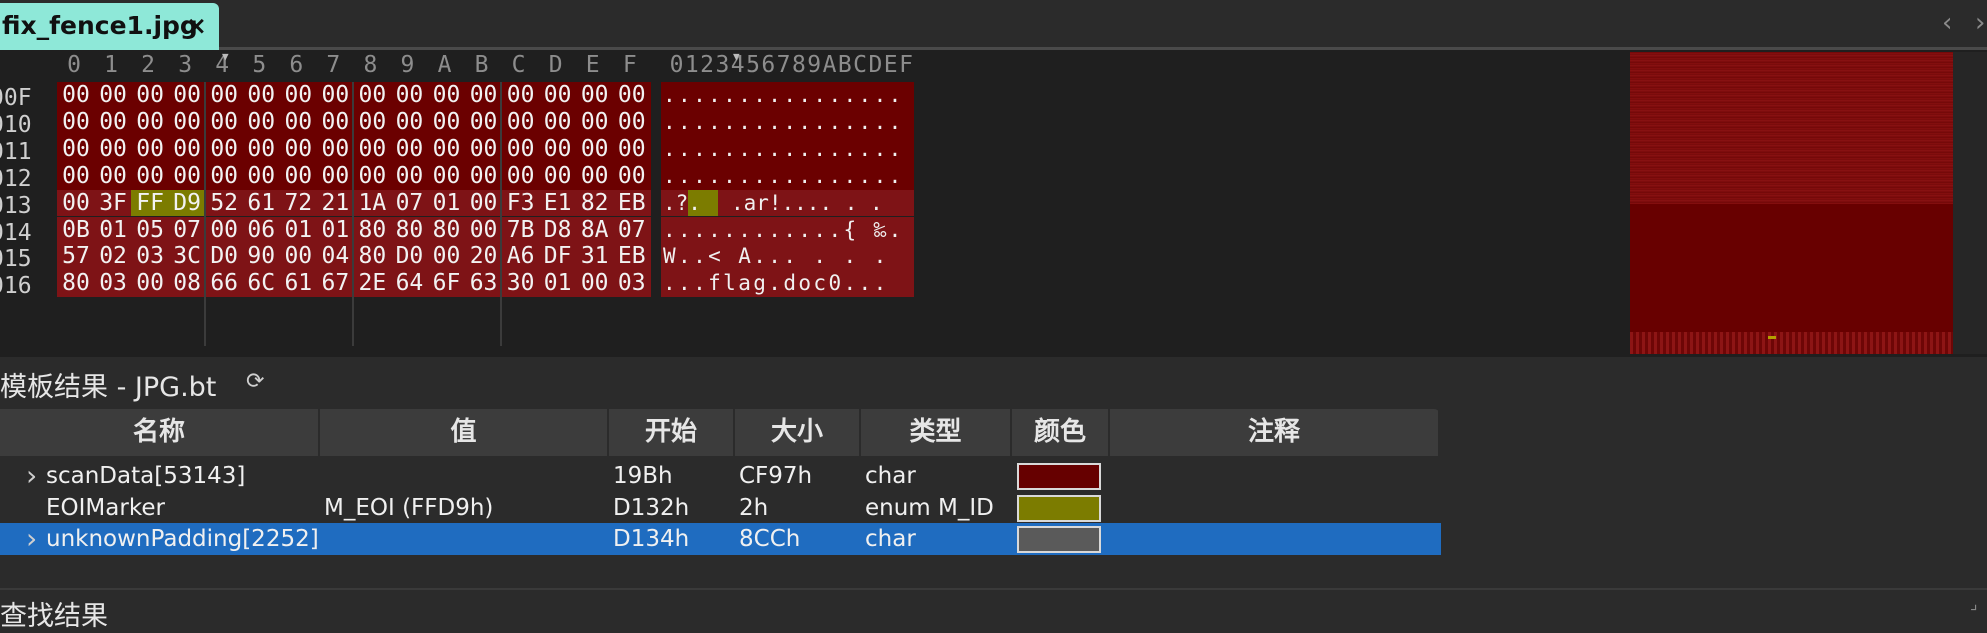 This screenshot has width=1987, height=633. Describe the element at coordinates (1974, 603) in the screenshot. I see `resize-grip-icon: ⌟` at that location.